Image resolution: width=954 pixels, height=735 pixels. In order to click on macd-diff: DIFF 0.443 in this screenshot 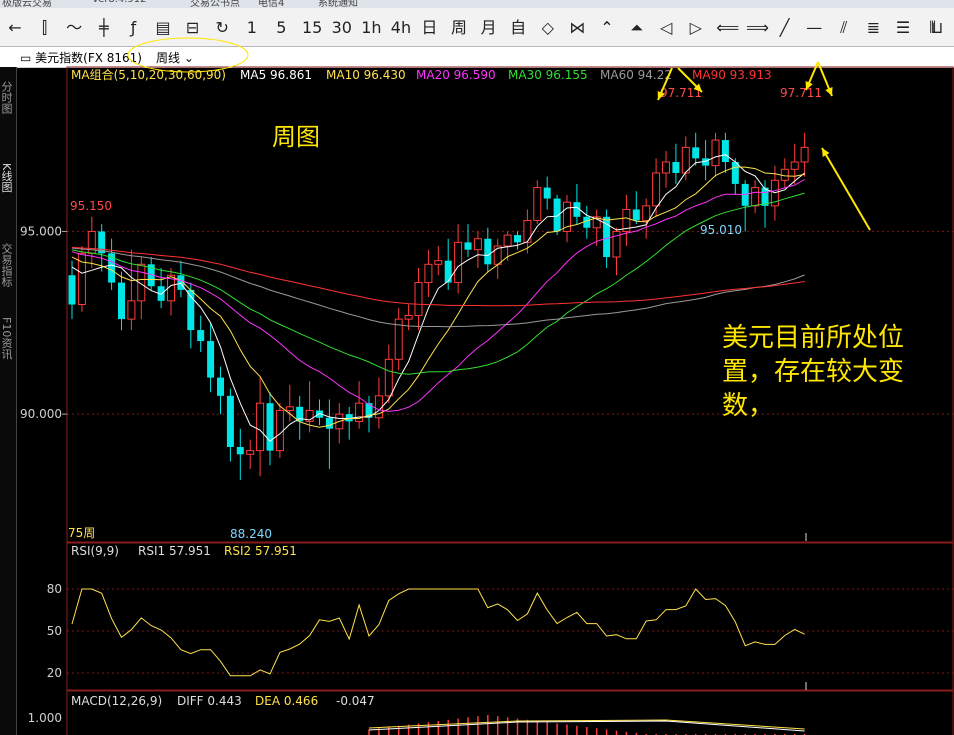, I will do `click(209, 701)`.